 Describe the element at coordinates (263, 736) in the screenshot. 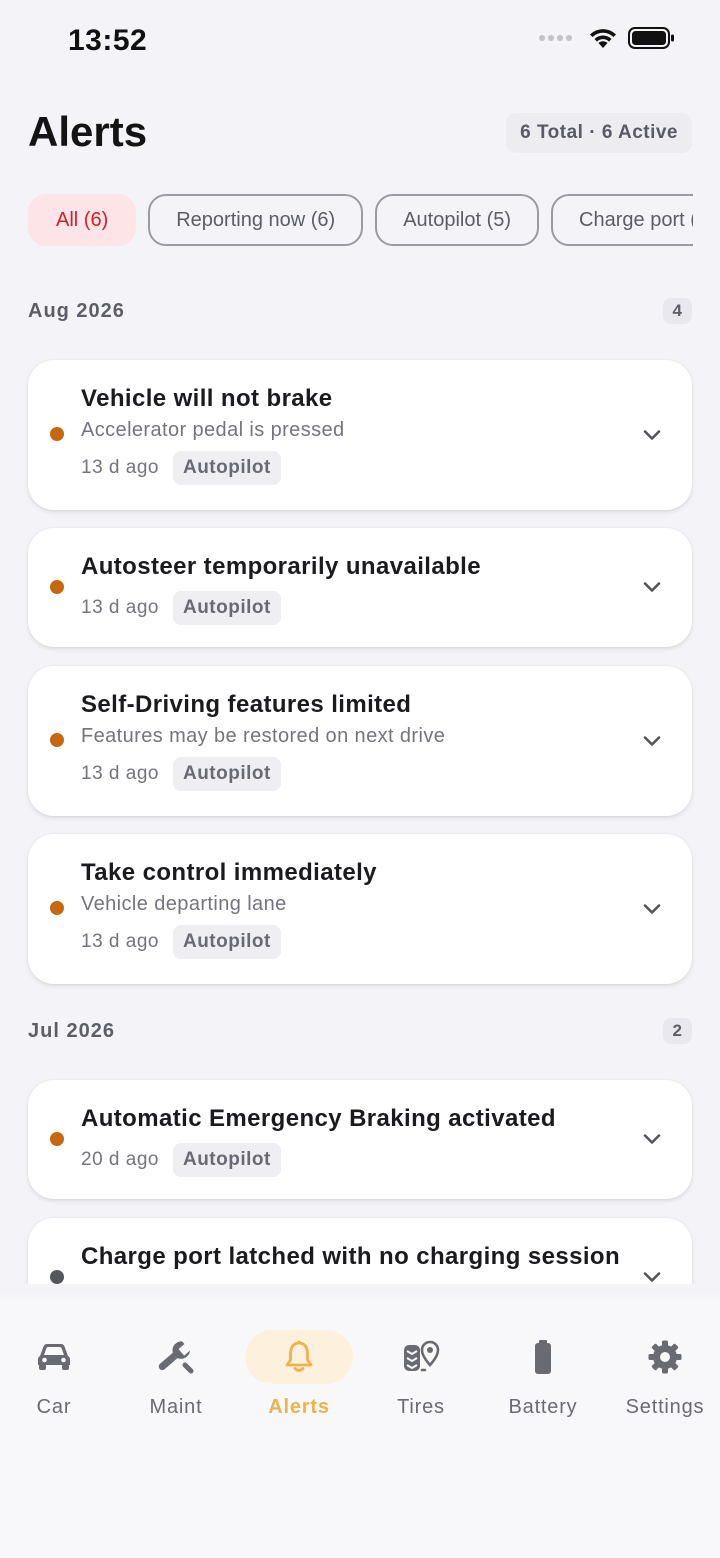

I see `alert-subtitle: Features may be restored on next drive` at that location.